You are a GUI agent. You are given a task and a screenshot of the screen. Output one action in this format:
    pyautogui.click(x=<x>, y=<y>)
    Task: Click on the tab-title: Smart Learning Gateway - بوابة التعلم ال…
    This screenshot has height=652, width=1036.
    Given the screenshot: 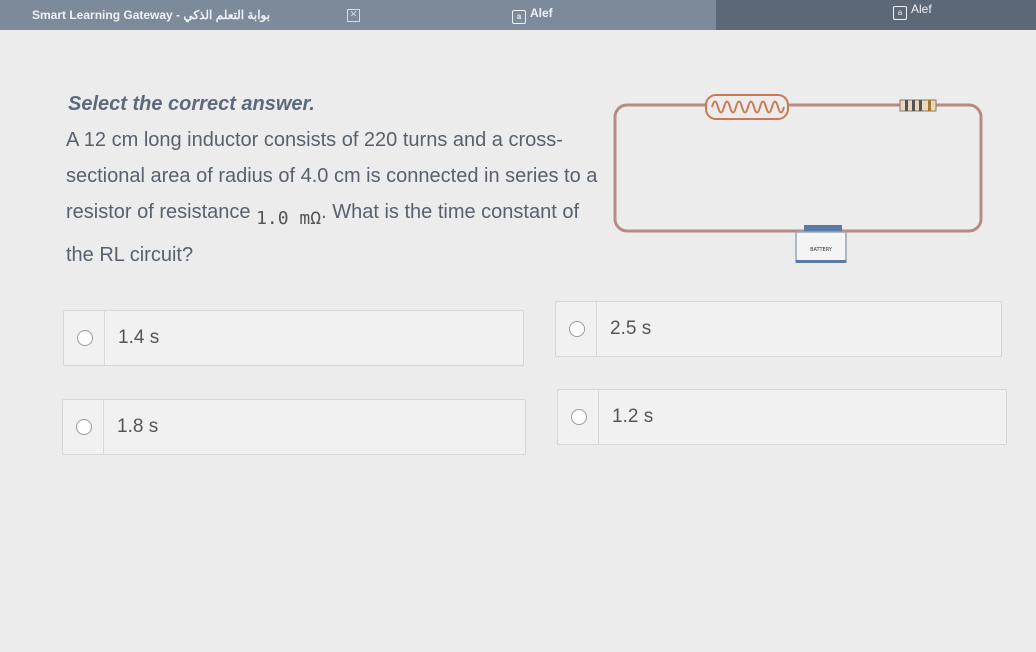 What is the action you would take?
    pyautogui.click(x=151, y=15)
    